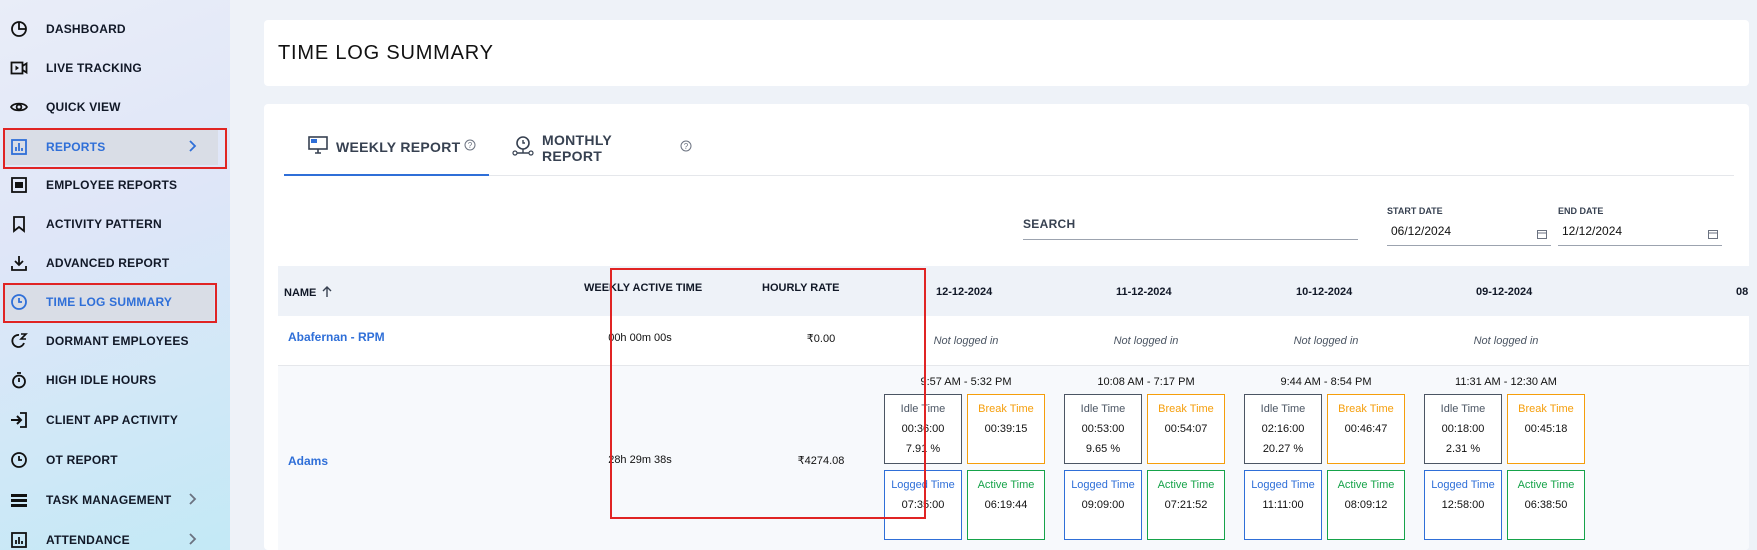 The width and height of the screenshot is (1757, 550). I want to click on sidebar-item-high-idle-hours: HIGH IDLE HOURS, so click(111, 380).